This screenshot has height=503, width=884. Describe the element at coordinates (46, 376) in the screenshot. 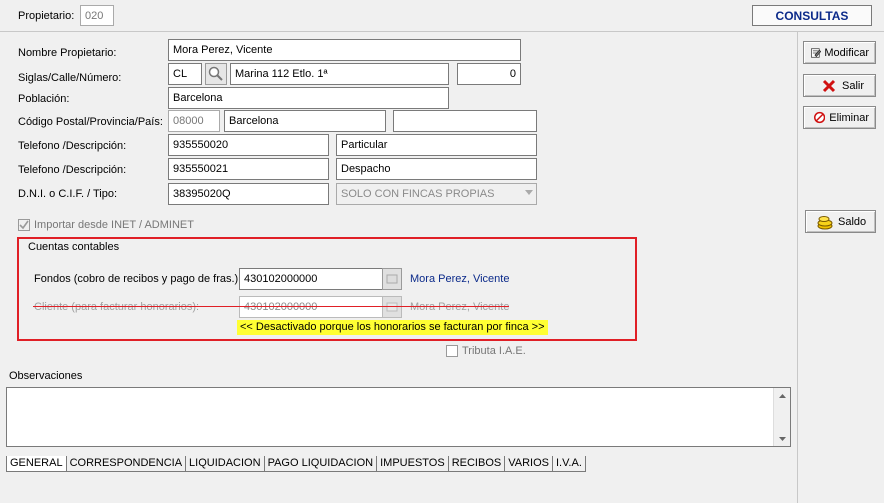

I see `observaciones-label: Observaciones` at that location.